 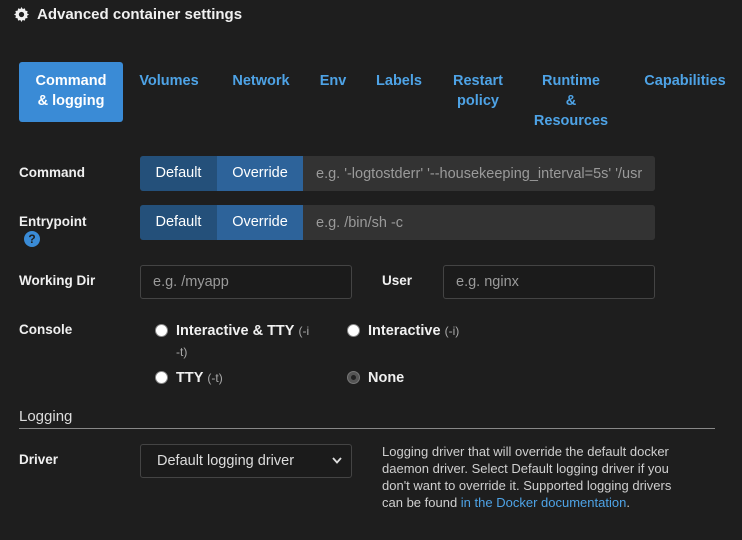 I want to click on radio-button-selected, so click(x=353, y=377).